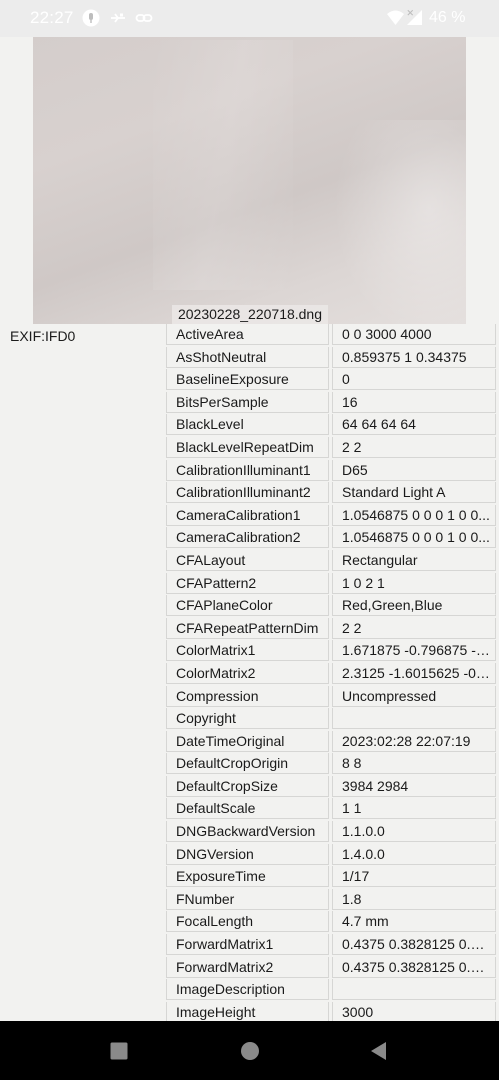  I want to click on exif-row: DefaultCropOrigin 8 8, so click(331, 764).